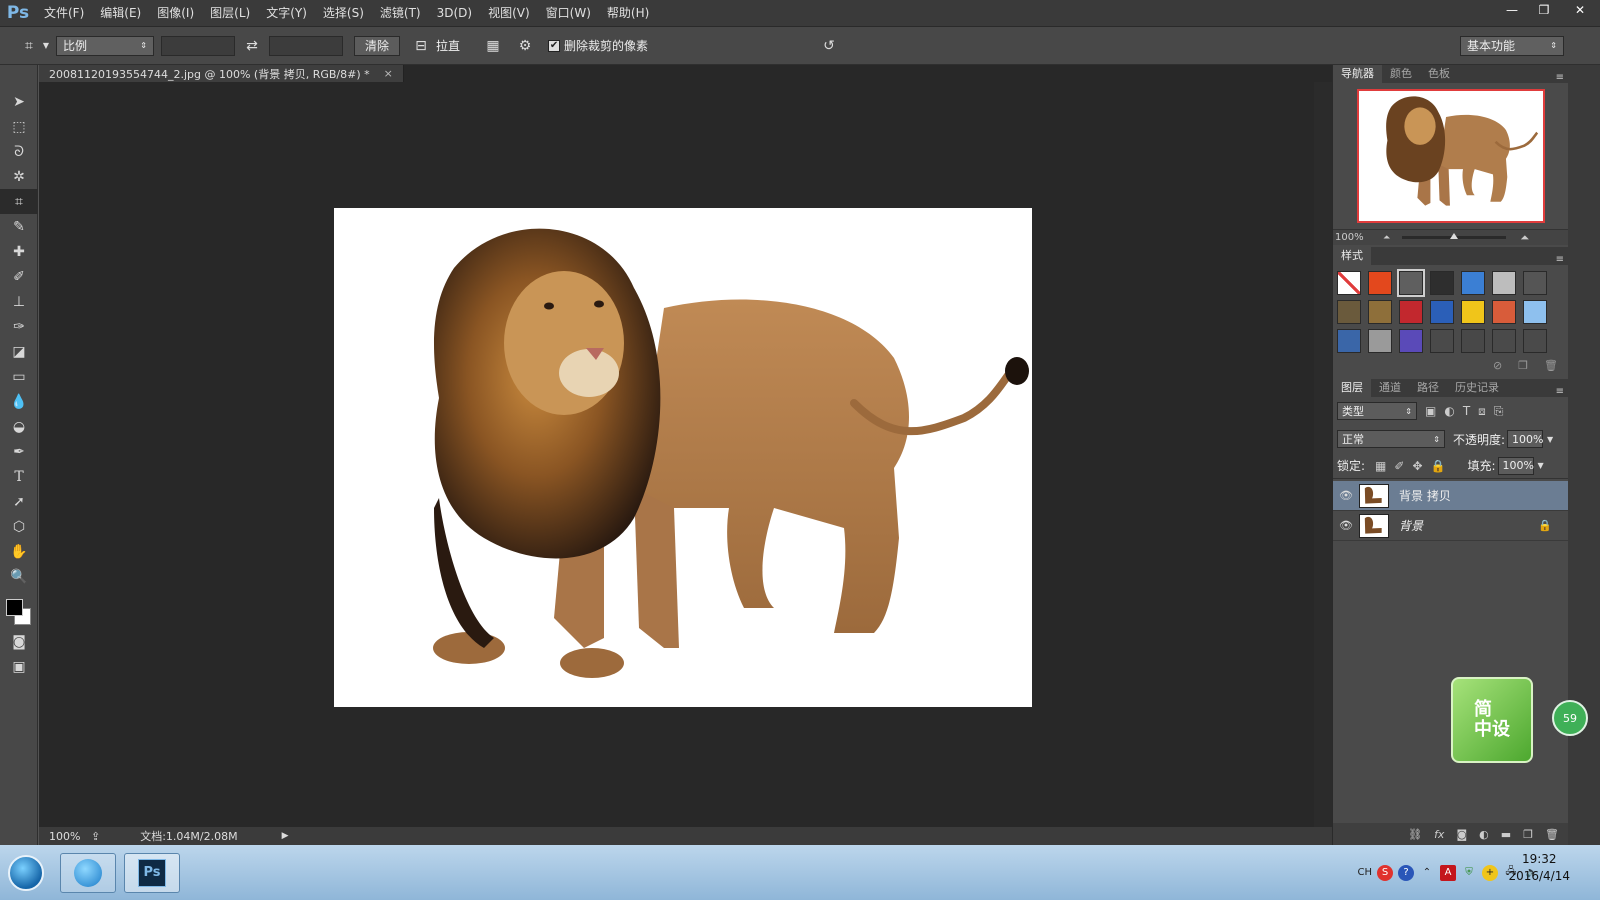 This screenshot has height=900, width=1600. What do you see at coordinates (1492, 720) in the screenshot?
I see `floating-widget: 简 中设` at bounding box center [1492, 720].